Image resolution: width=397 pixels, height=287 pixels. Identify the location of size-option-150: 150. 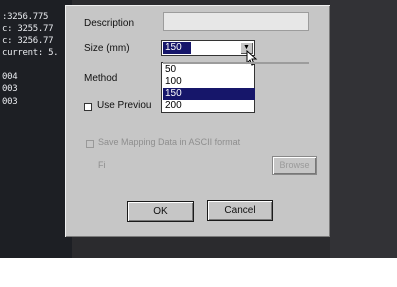
(209, 94).